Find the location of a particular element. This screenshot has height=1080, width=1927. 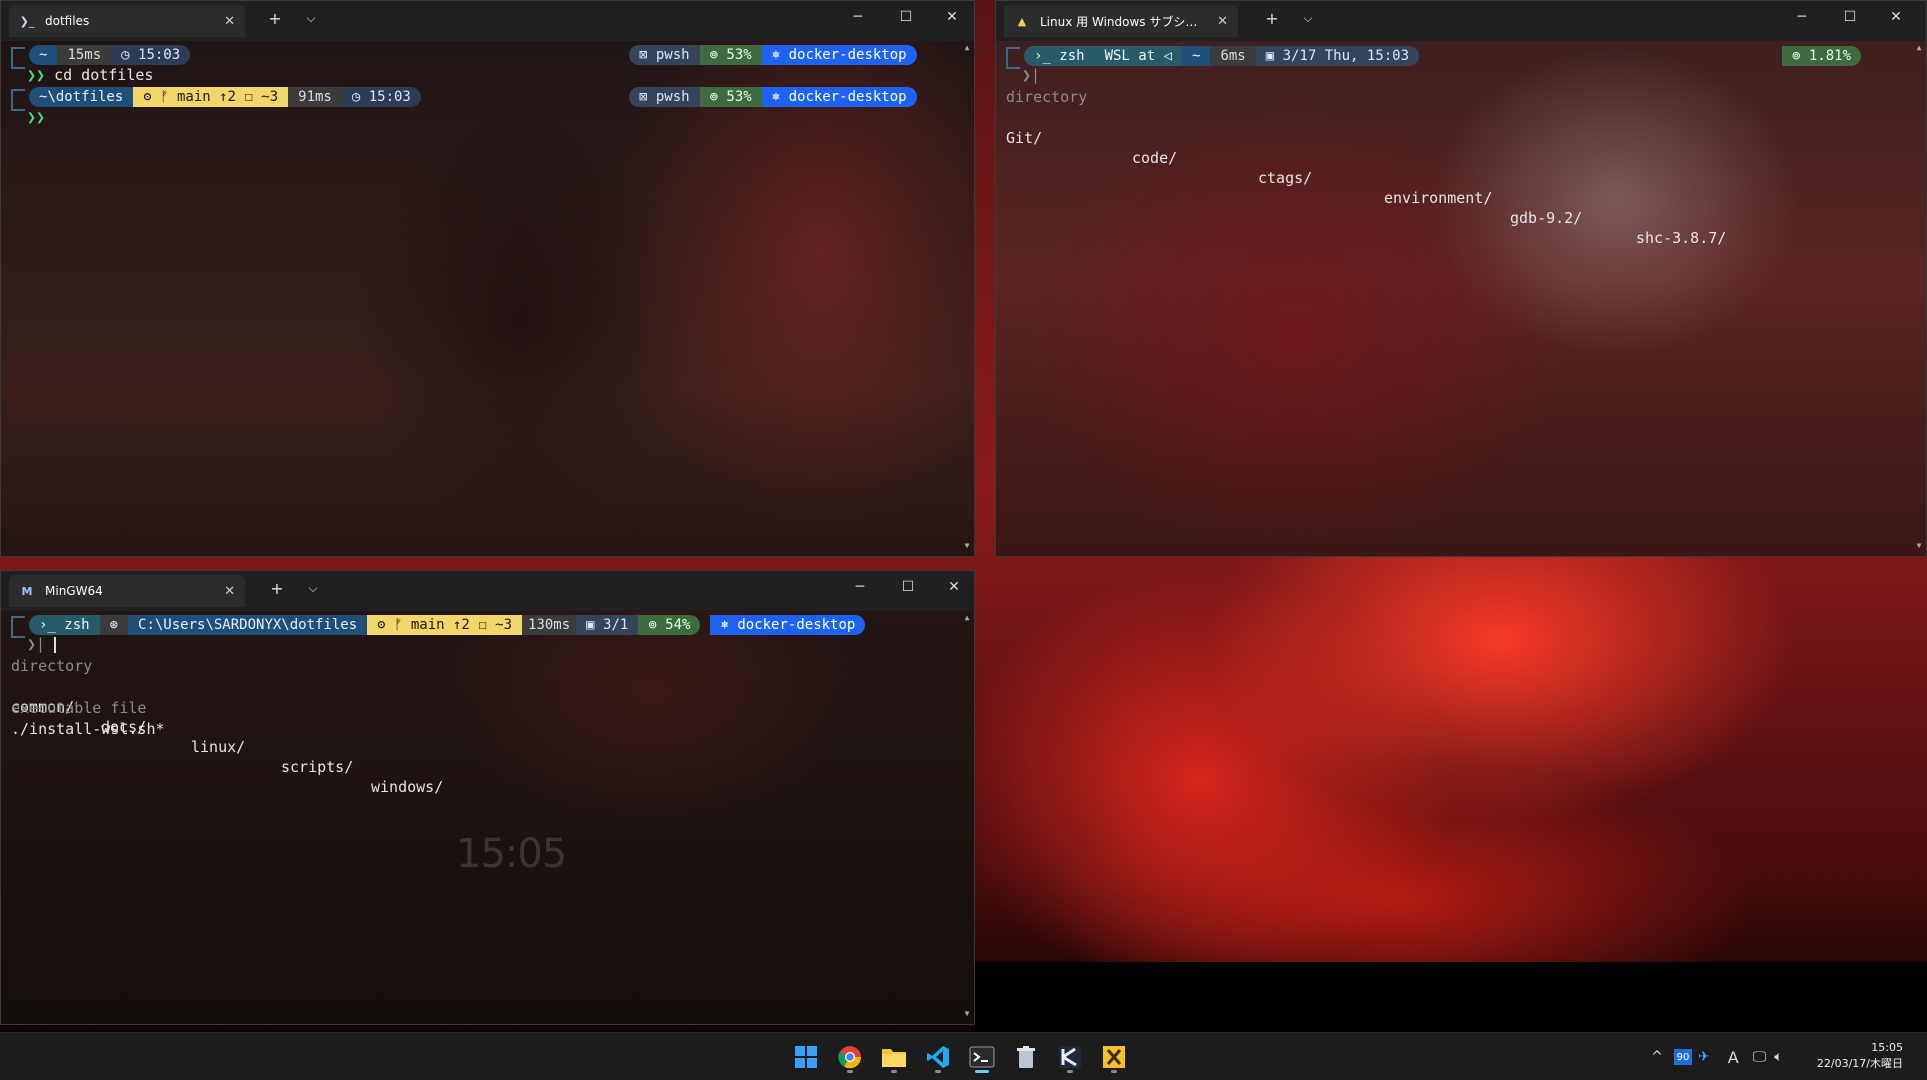

list-item: scripts/ is located at coordinates (317, 767).